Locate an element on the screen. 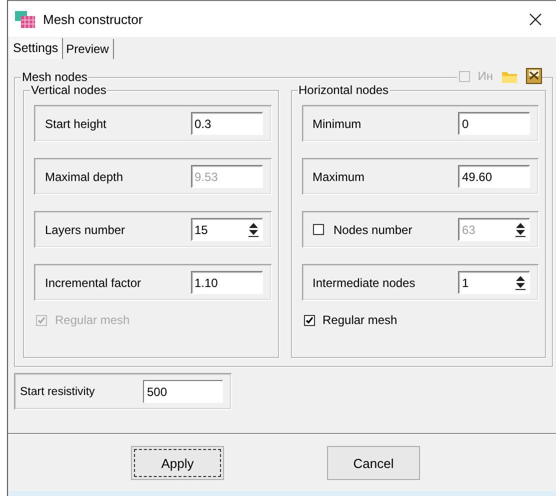  field-label: Maximum is located at coordinates (338, 177).